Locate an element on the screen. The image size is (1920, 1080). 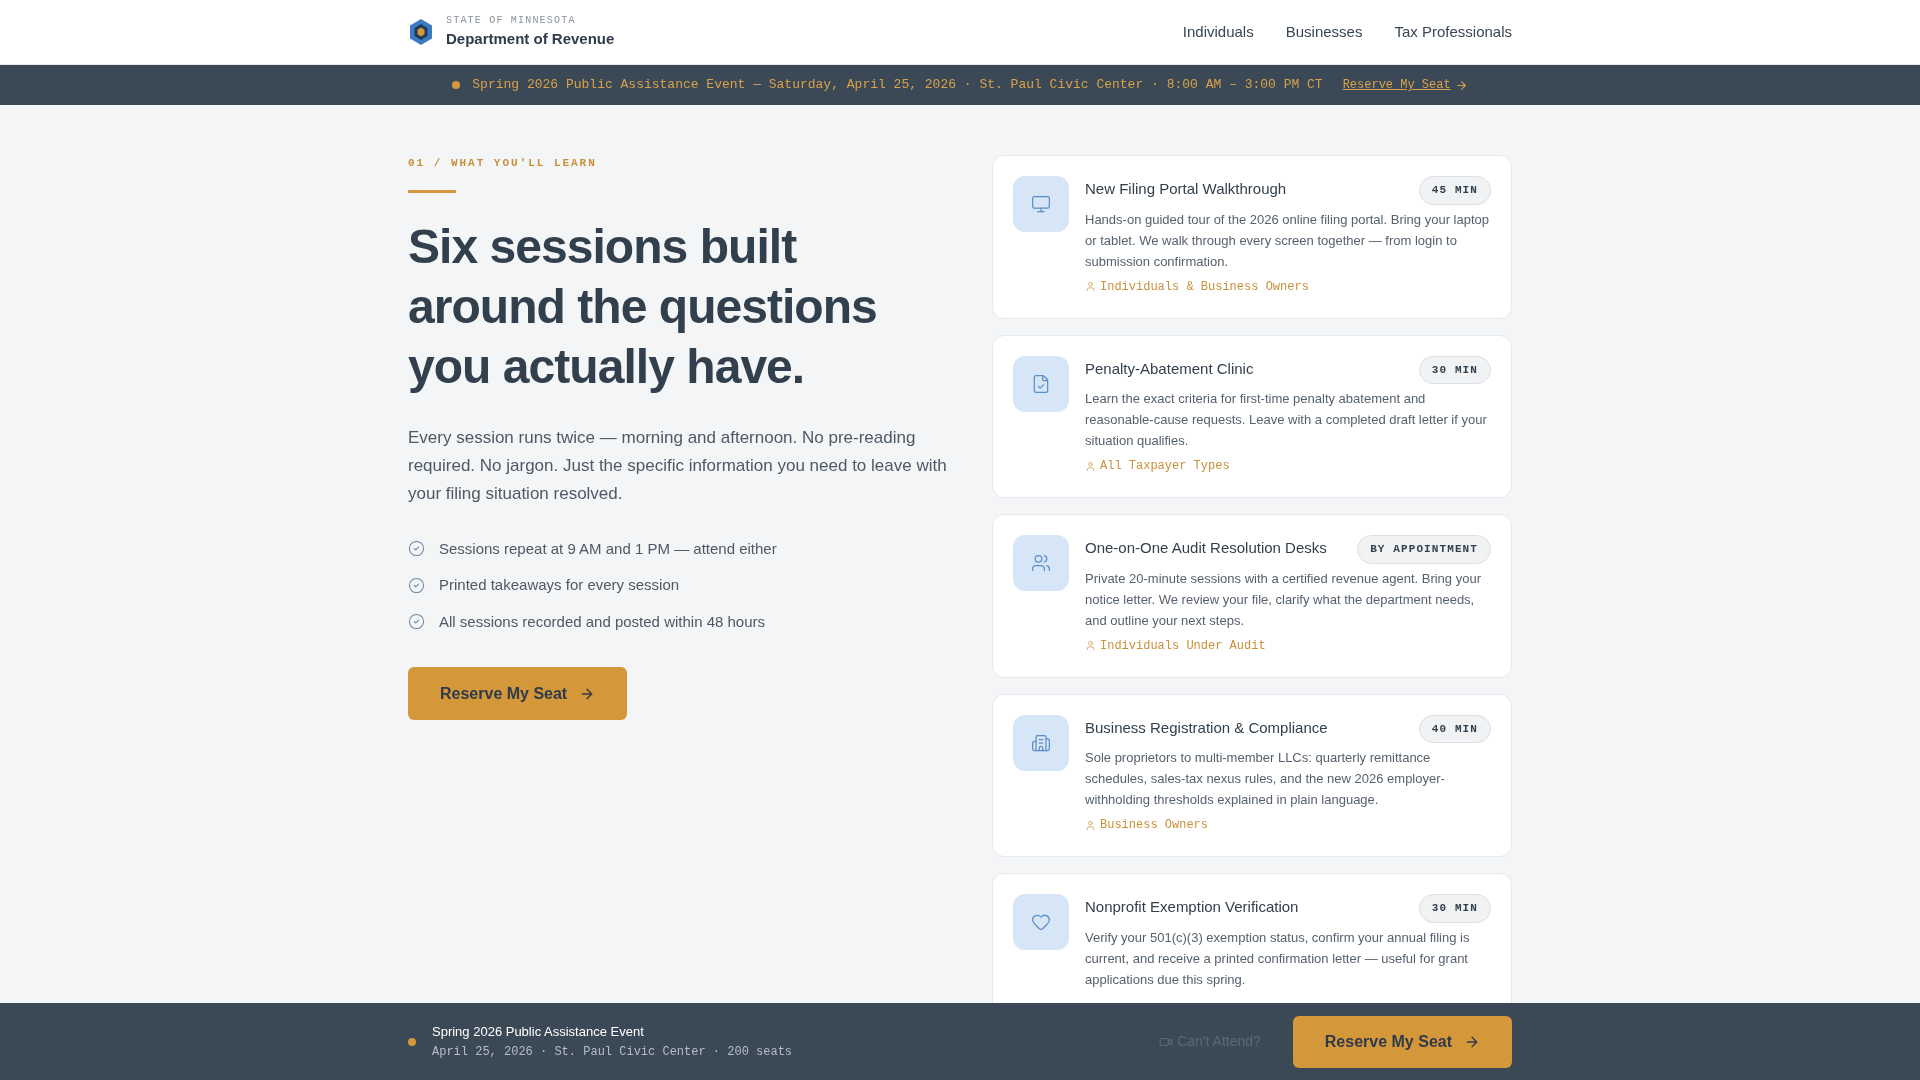
nav-link: Businesses is located at coordinates (1324, 32).